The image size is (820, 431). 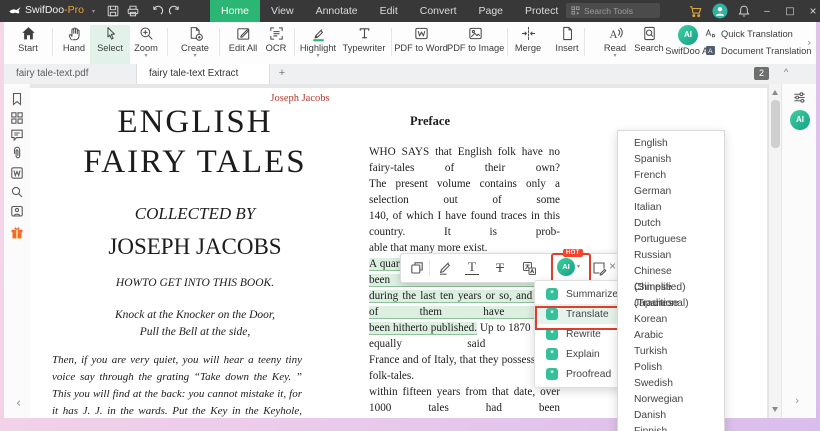 I want to click on insert-button: Insert, so click(x=567, y=39).